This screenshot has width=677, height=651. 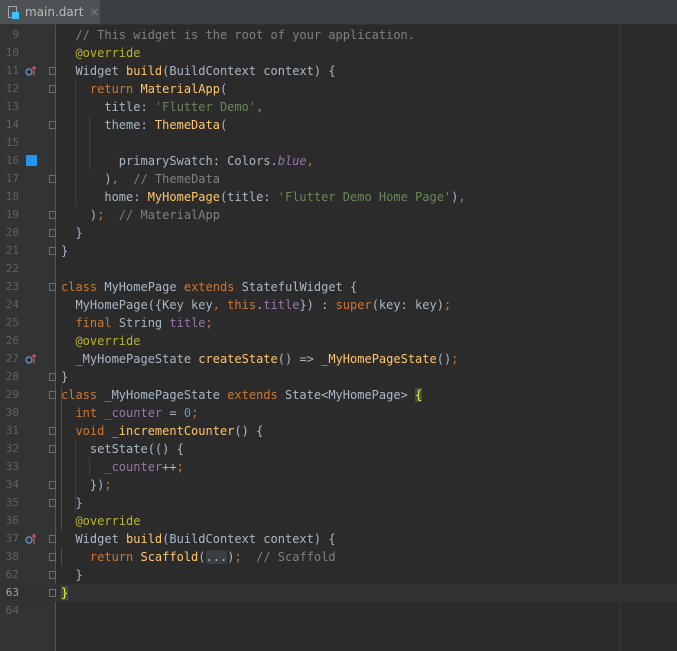 What do you see at coordinates (338, 323) in the screenshot?
I see `code-line: 25 final String title;` at bounding box center [338, 323].